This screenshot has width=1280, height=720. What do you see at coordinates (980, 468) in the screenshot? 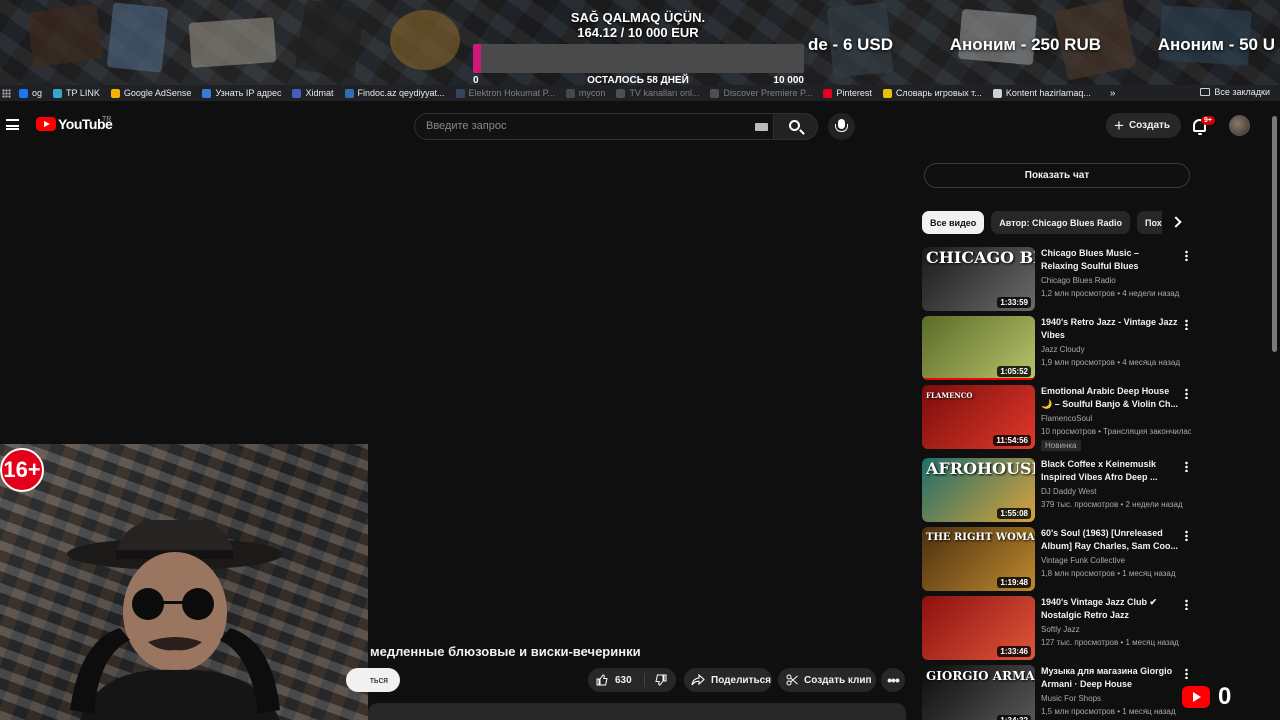
I see `thumbnail-text: AFROHOUSE` at bounding box center [980, 468].